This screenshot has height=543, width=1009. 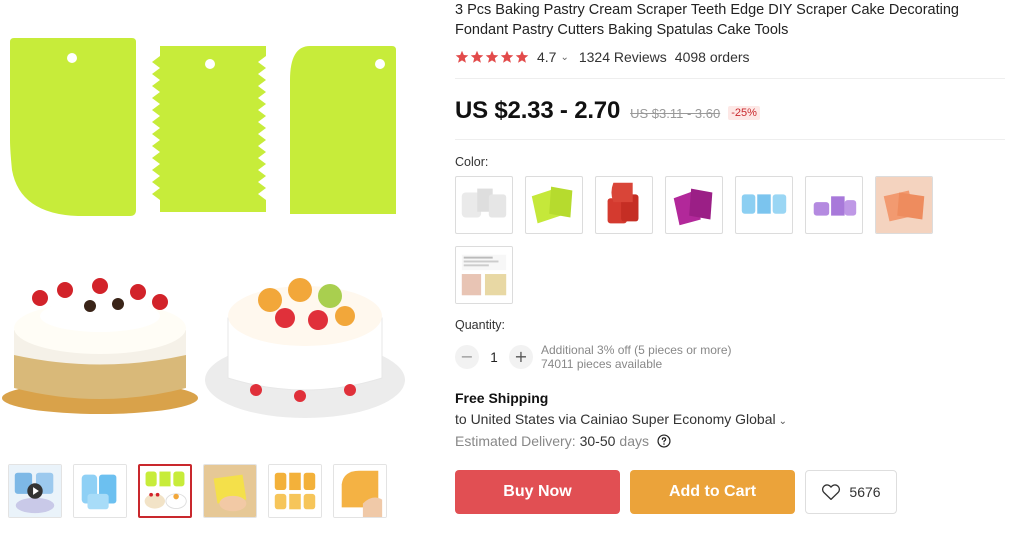 I want to click on color-swatch-white, so click(x=484, y=205).